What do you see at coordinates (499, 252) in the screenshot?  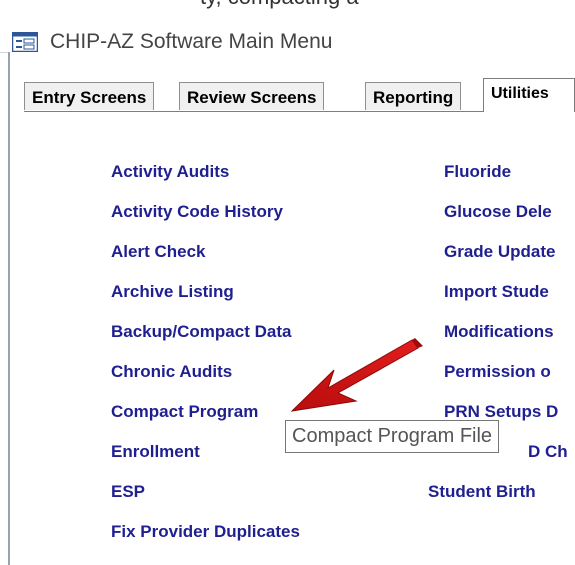 I see `link-grade-update: Grade Update` at bounding box center [499, 252].